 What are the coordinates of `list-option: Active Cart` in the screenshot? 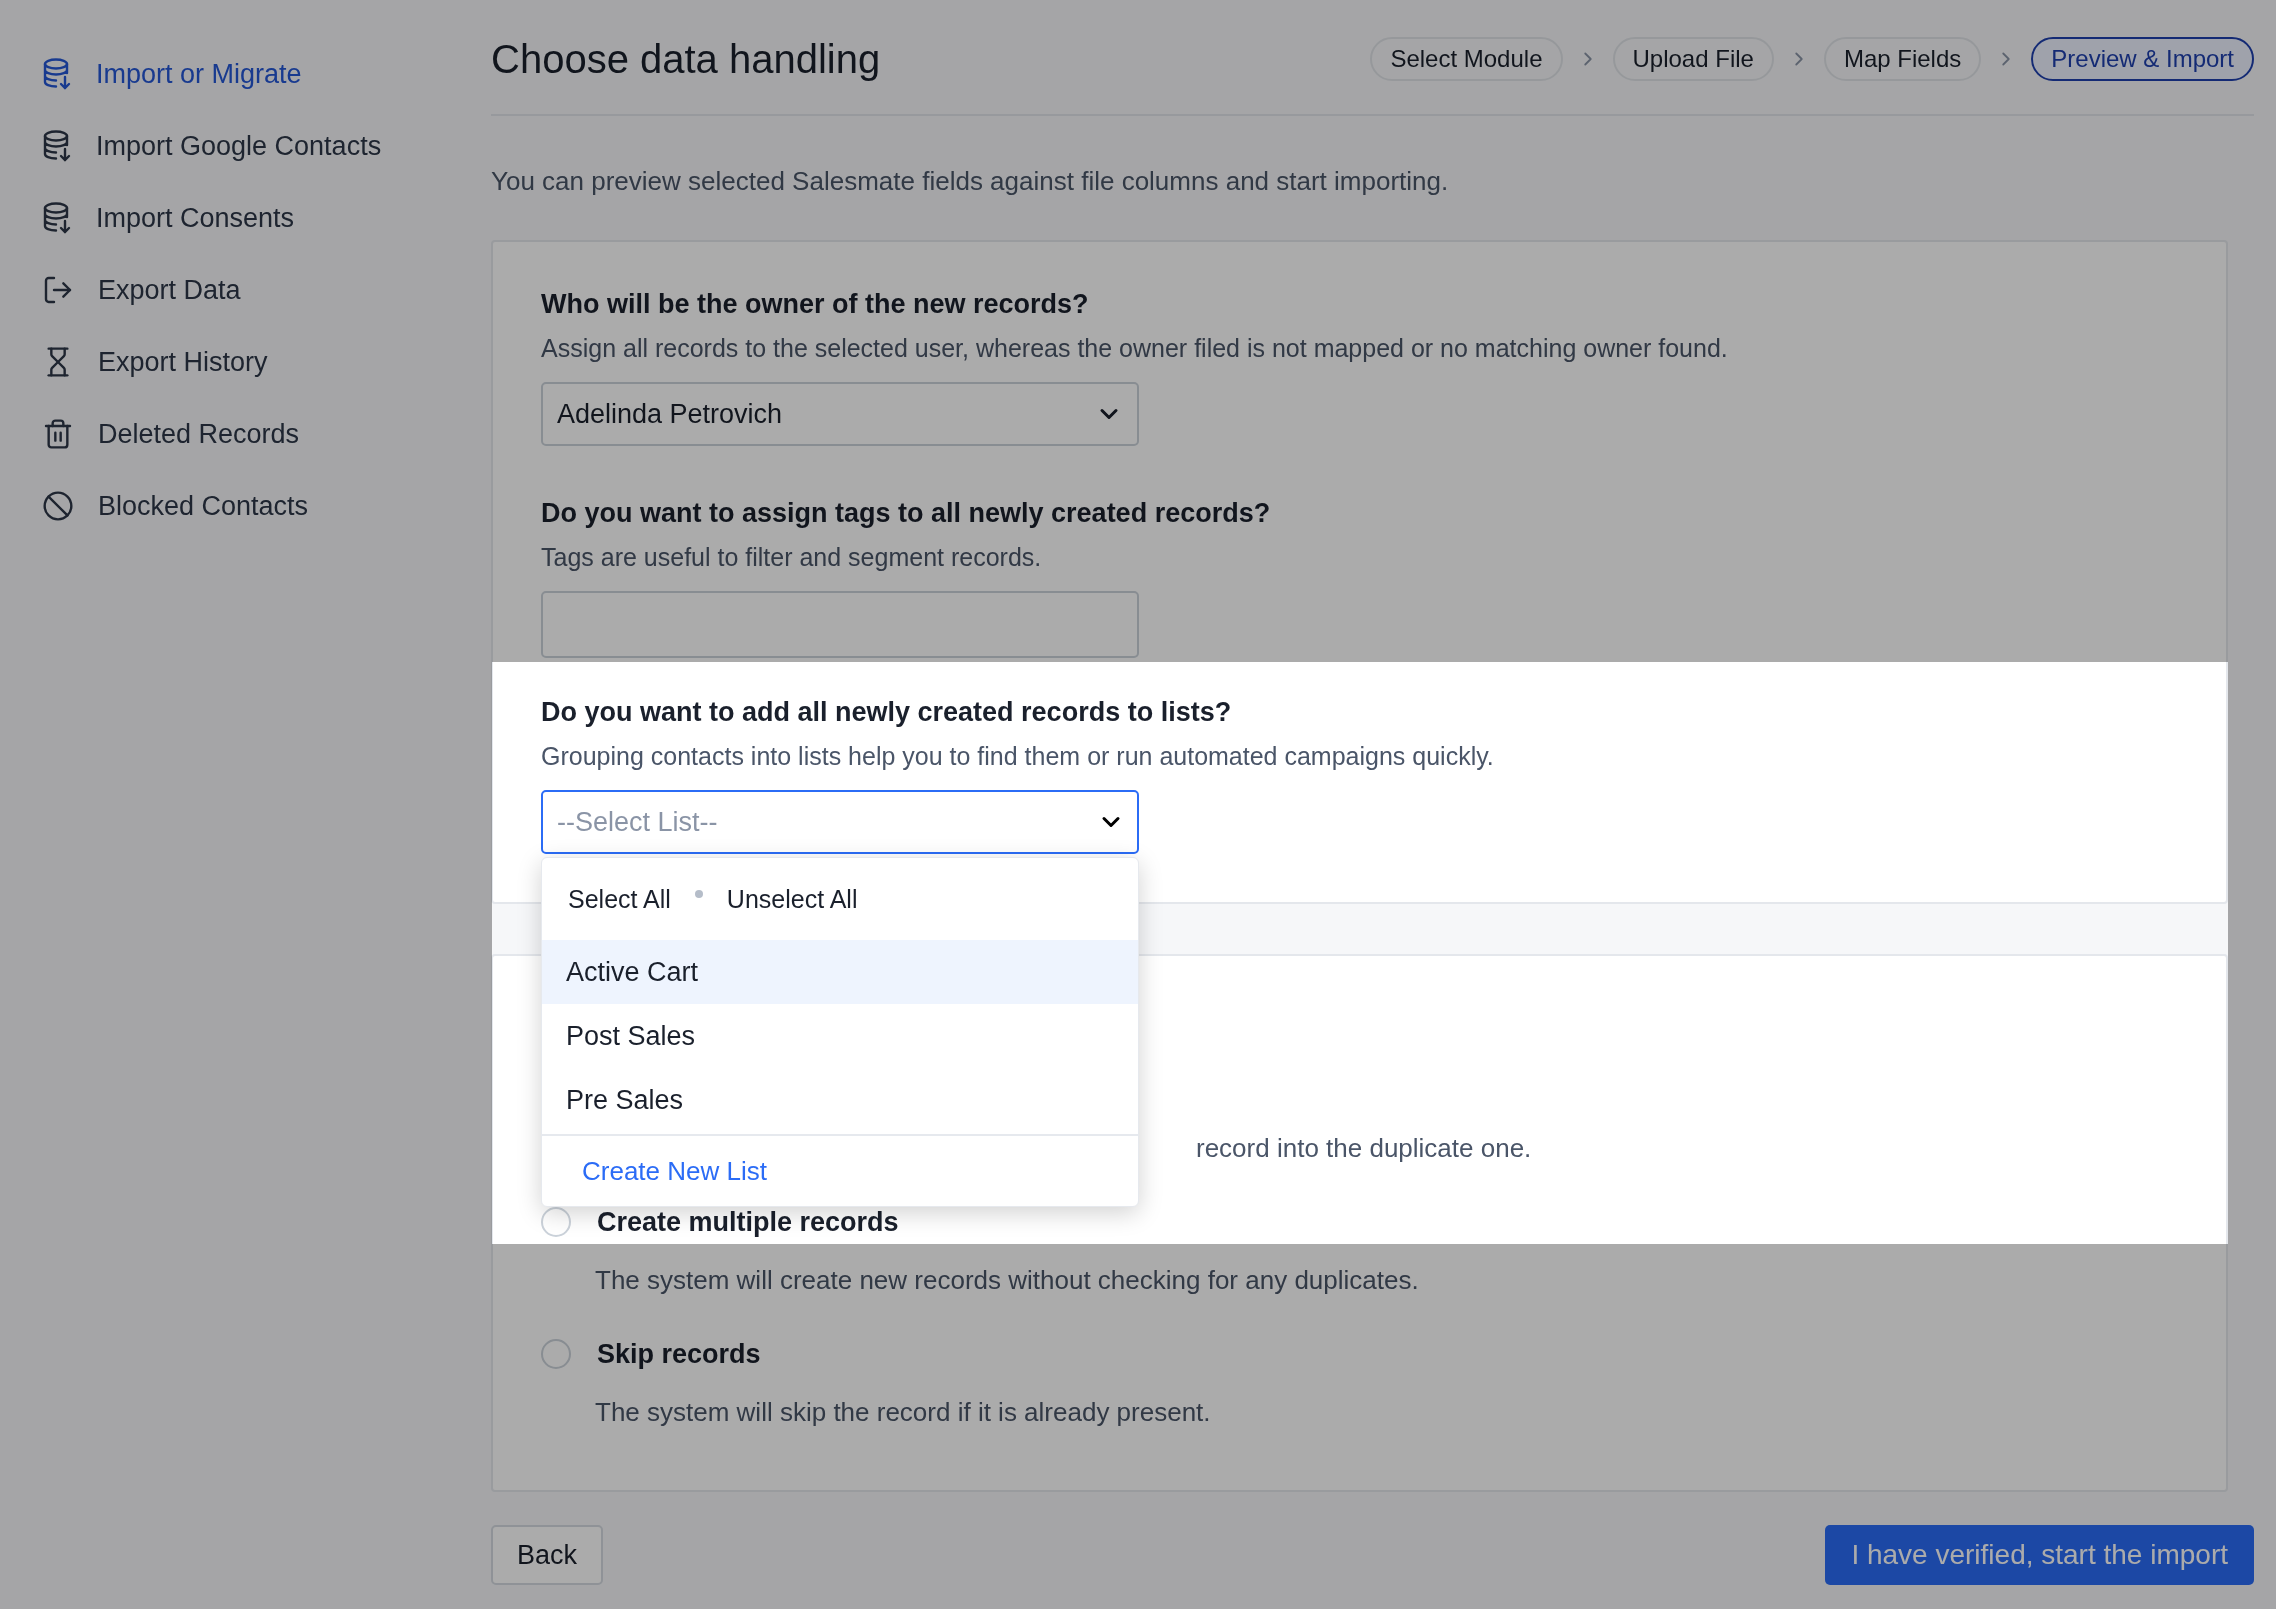 It's located at (840, 972).